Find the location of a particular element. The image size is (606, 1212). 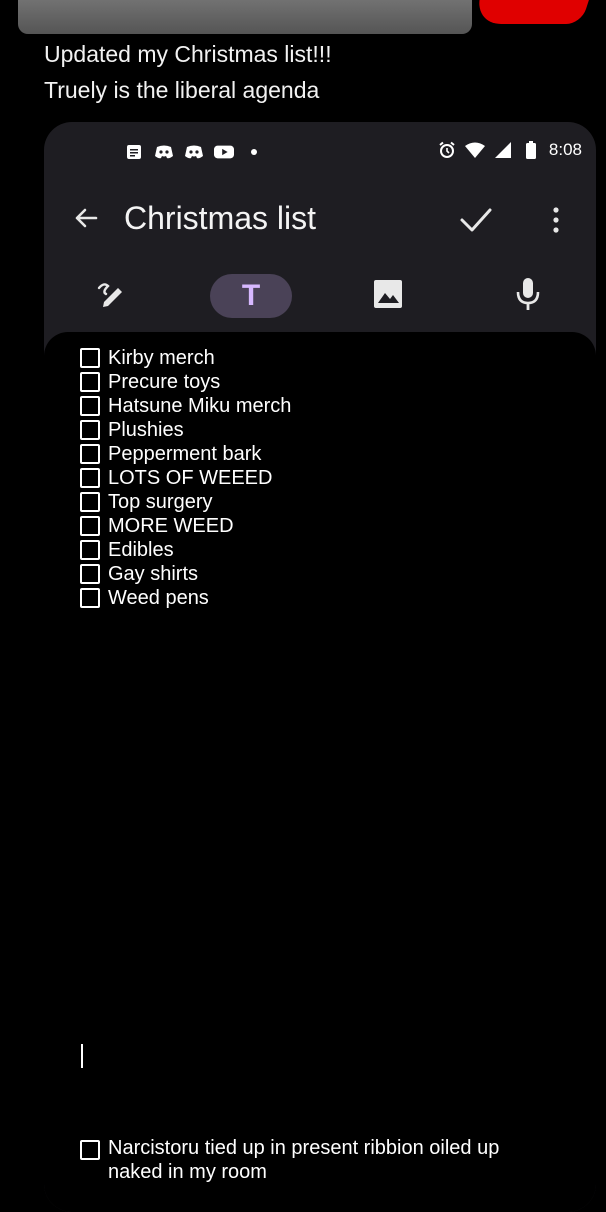

text-mode-glyph: T is located at coordinates (251, 295).